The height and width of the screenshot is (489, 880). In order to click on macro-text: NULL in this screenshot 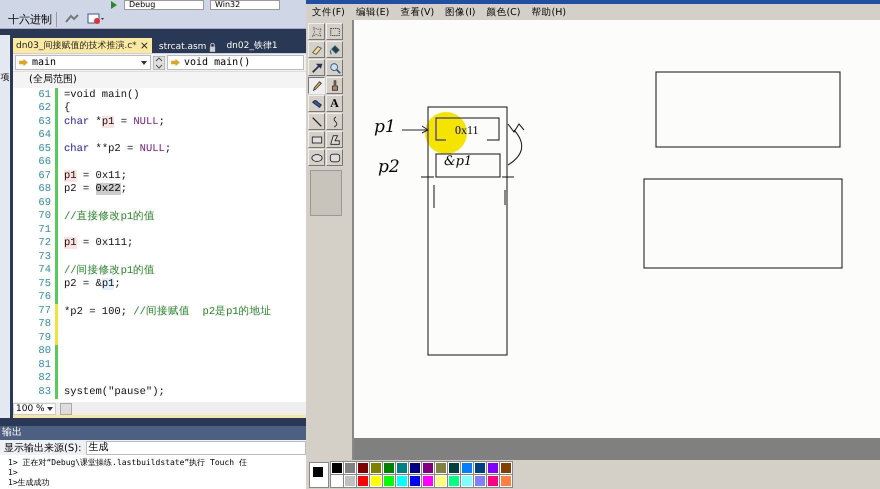, I will do `click(146, 122)`.